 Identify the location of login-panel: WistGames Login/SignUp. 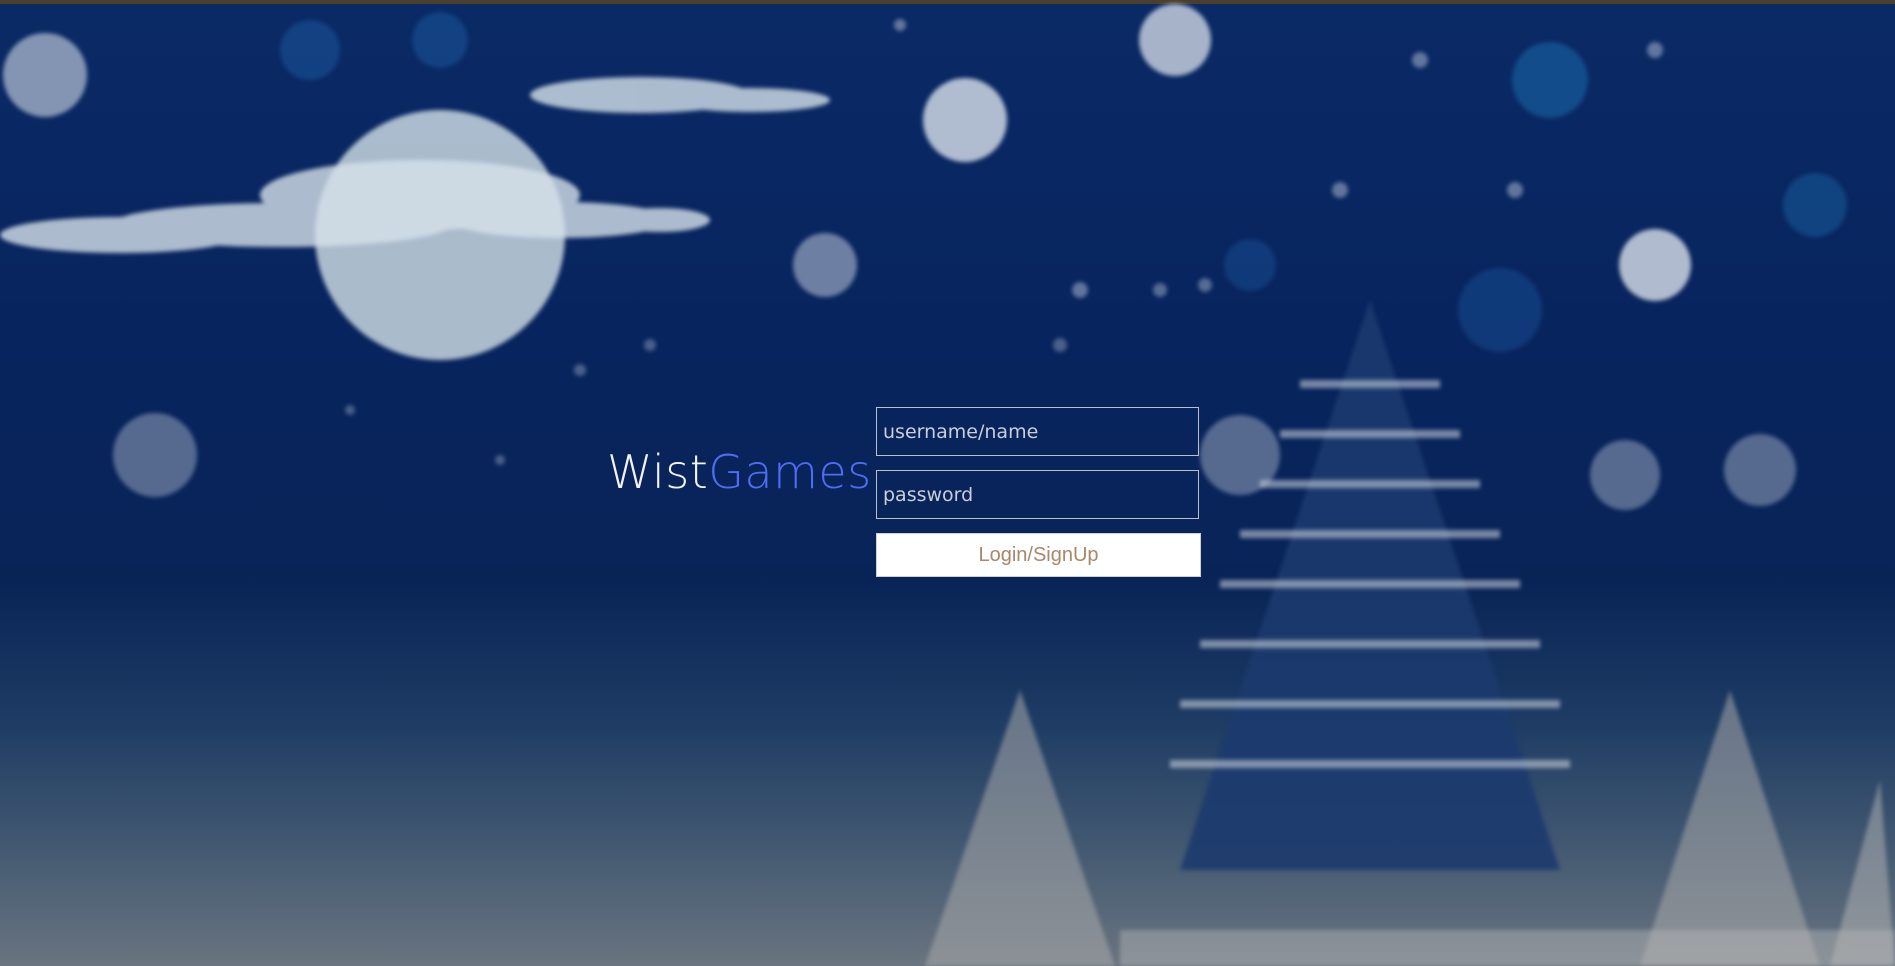
(904, 492).